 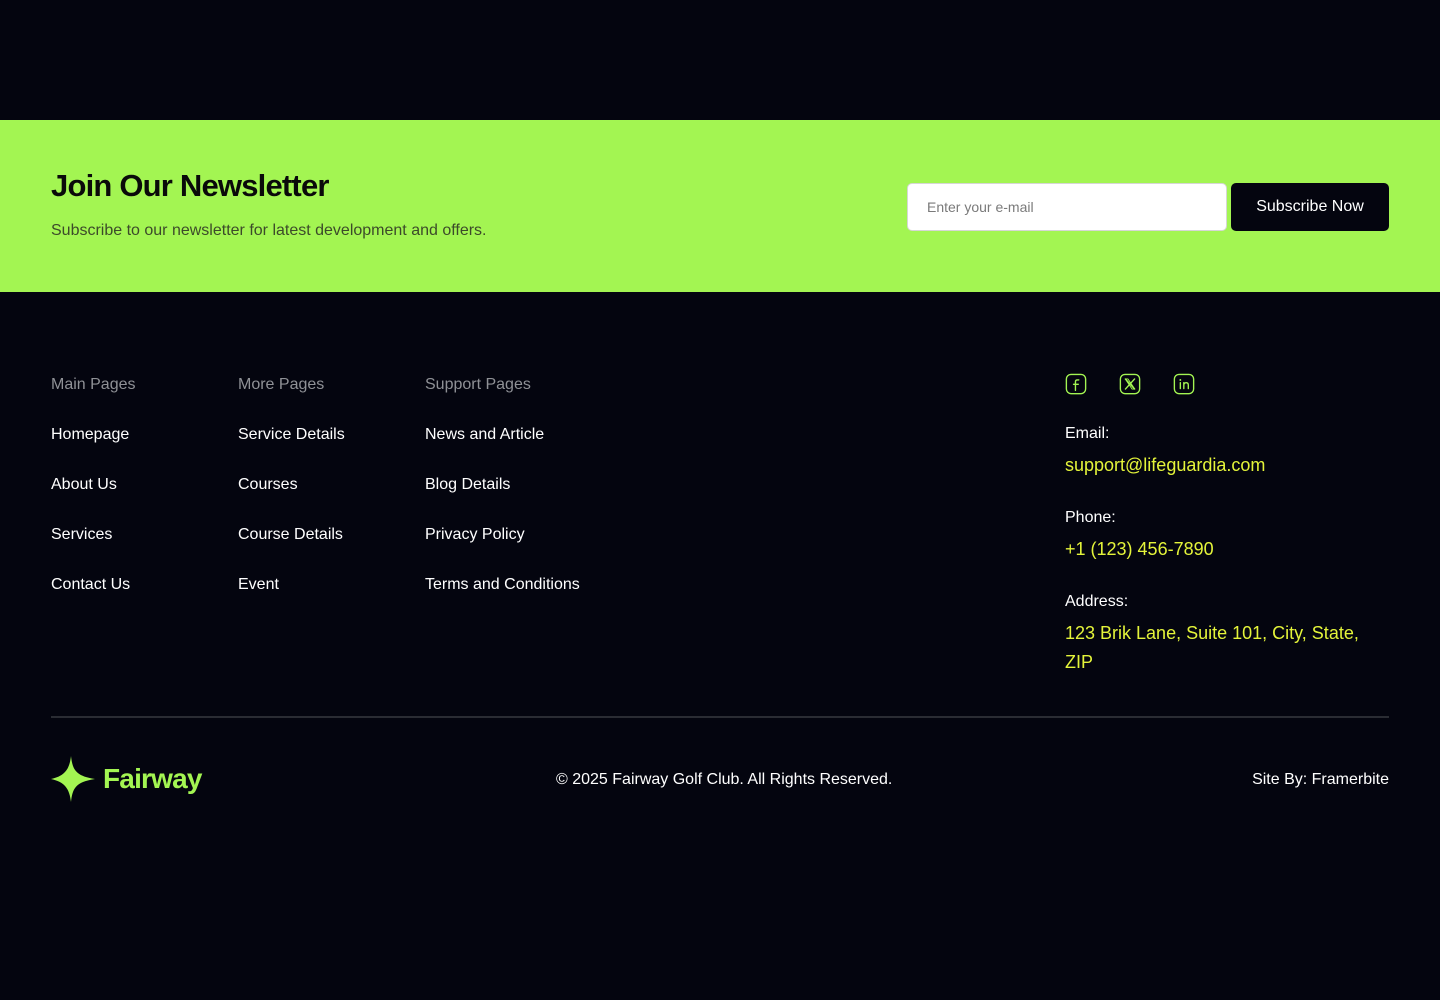 I want to click on phone-label: Phone:, so click(x=1090, y=517).